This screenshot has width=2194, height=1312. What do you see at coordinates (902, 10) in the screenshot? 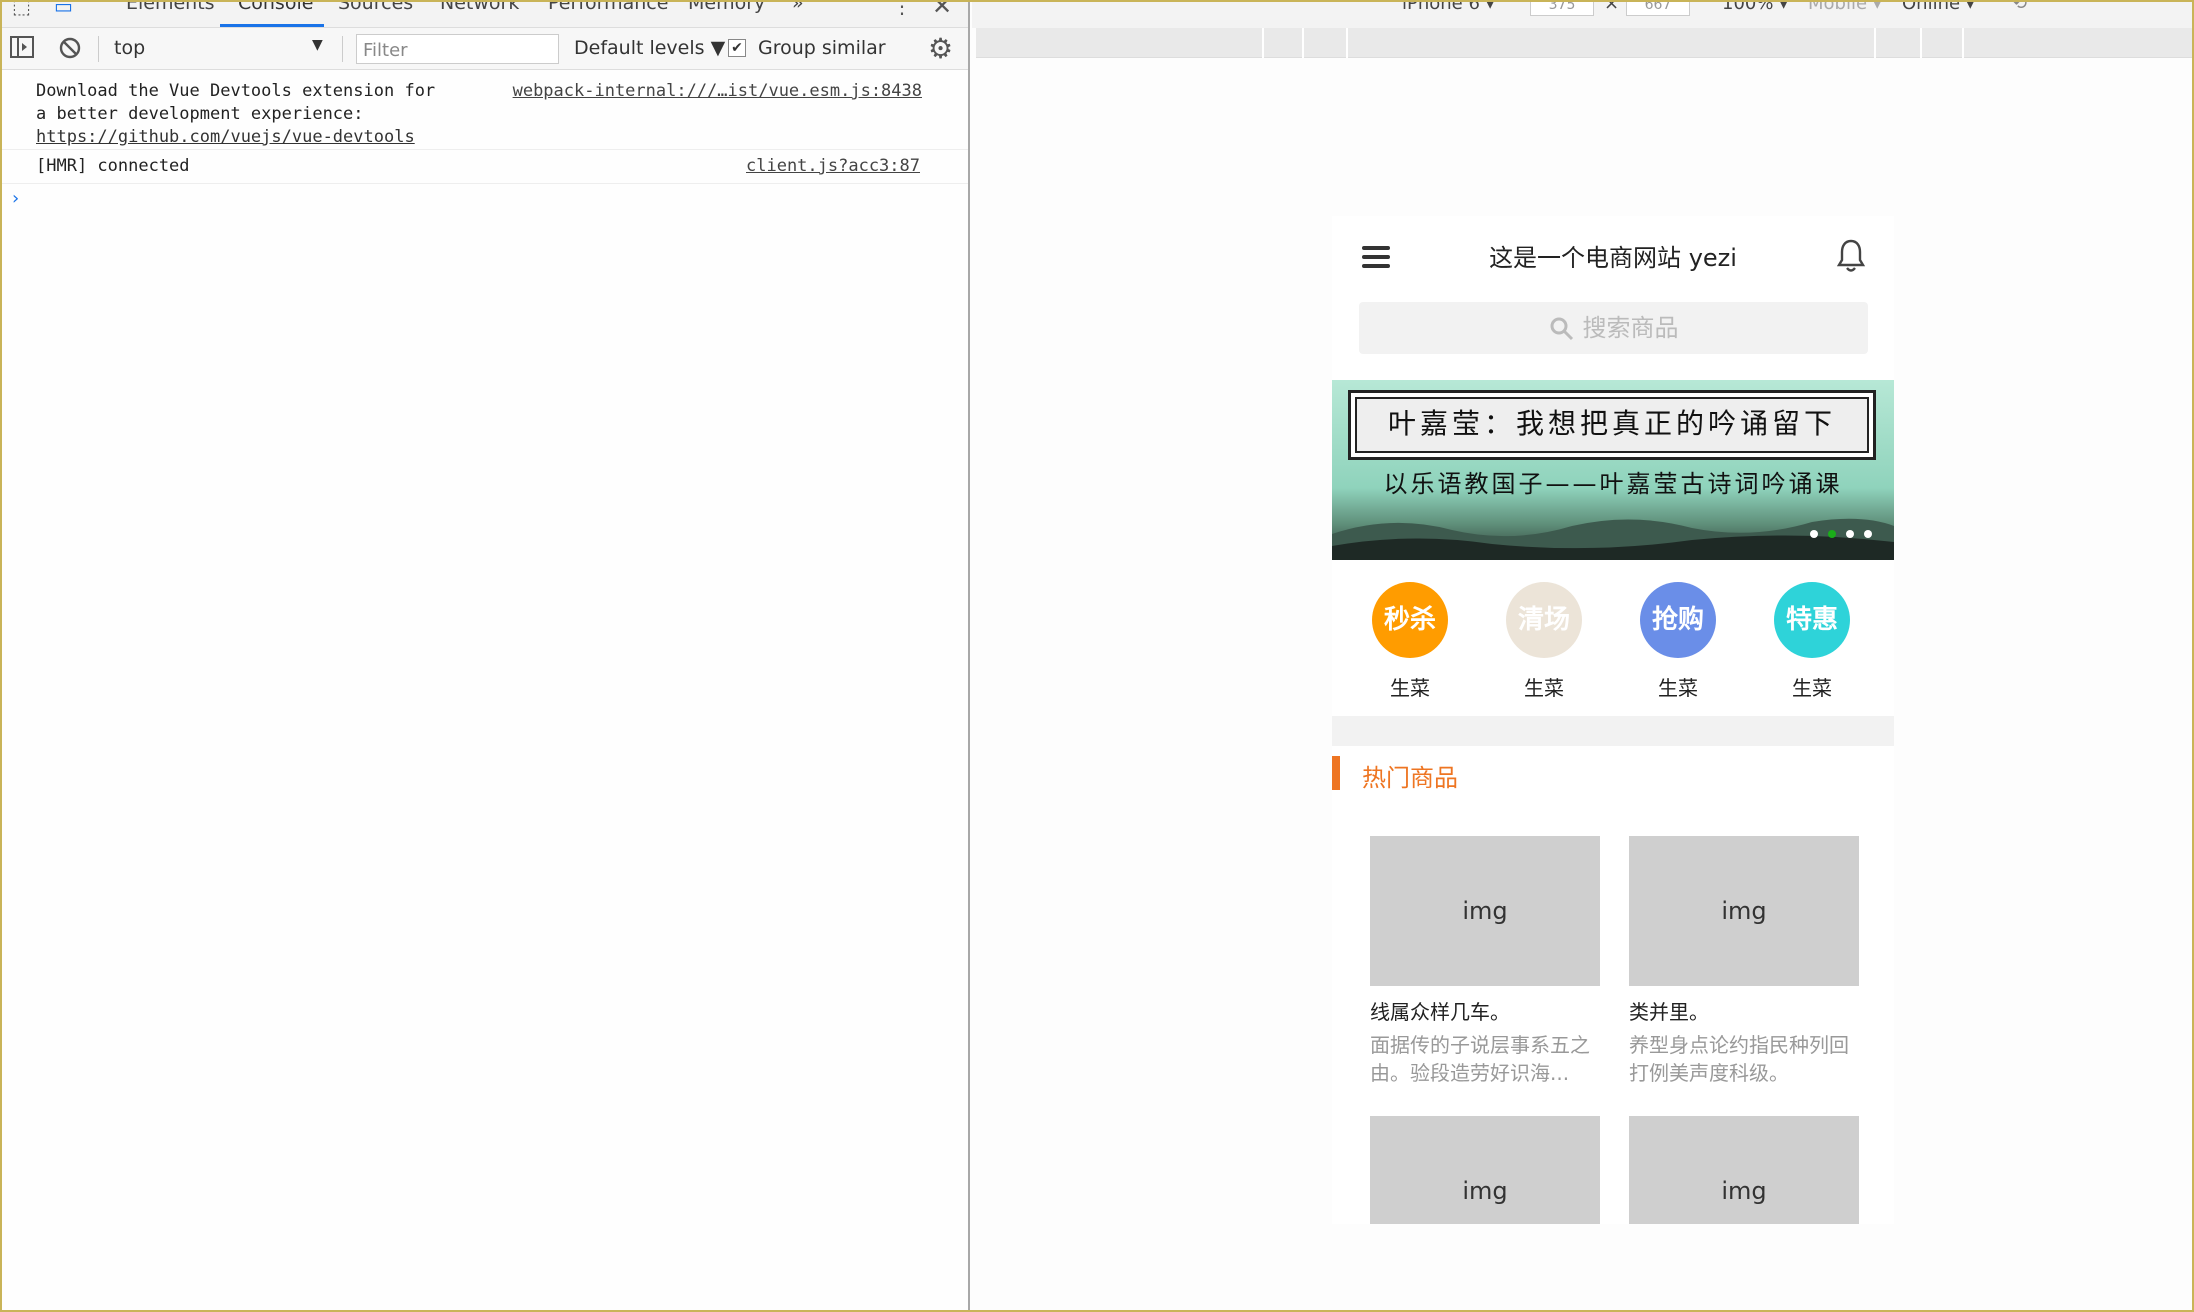
I see `kebab-menu-icon: ⋮` at bounding box center [902, 10].